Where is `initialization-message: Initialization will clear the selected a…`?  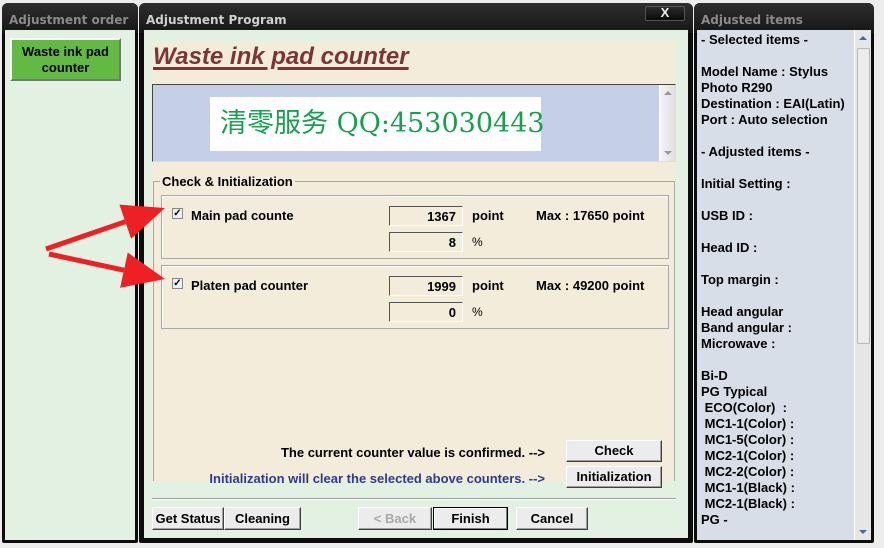
initialization-message: Initialization will clear the selected a… is located at coordinates (377, 478).